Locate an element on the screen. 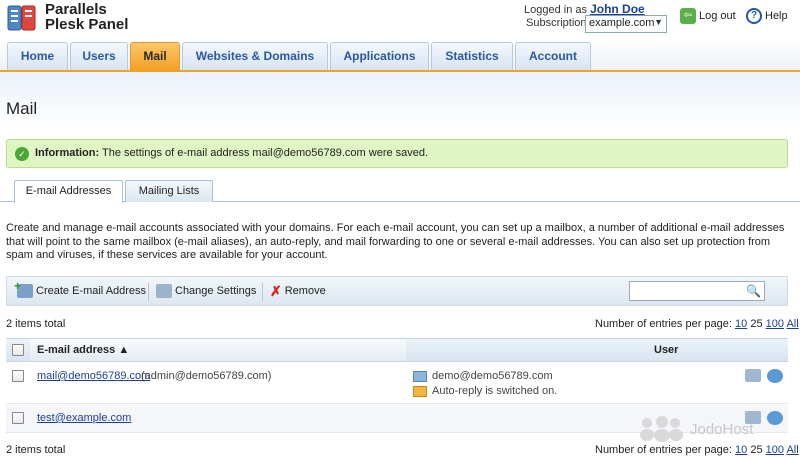 This screenshot has width=800, height=457. create-email-button: Create E-mail Address is located at coordinates (80, 288).